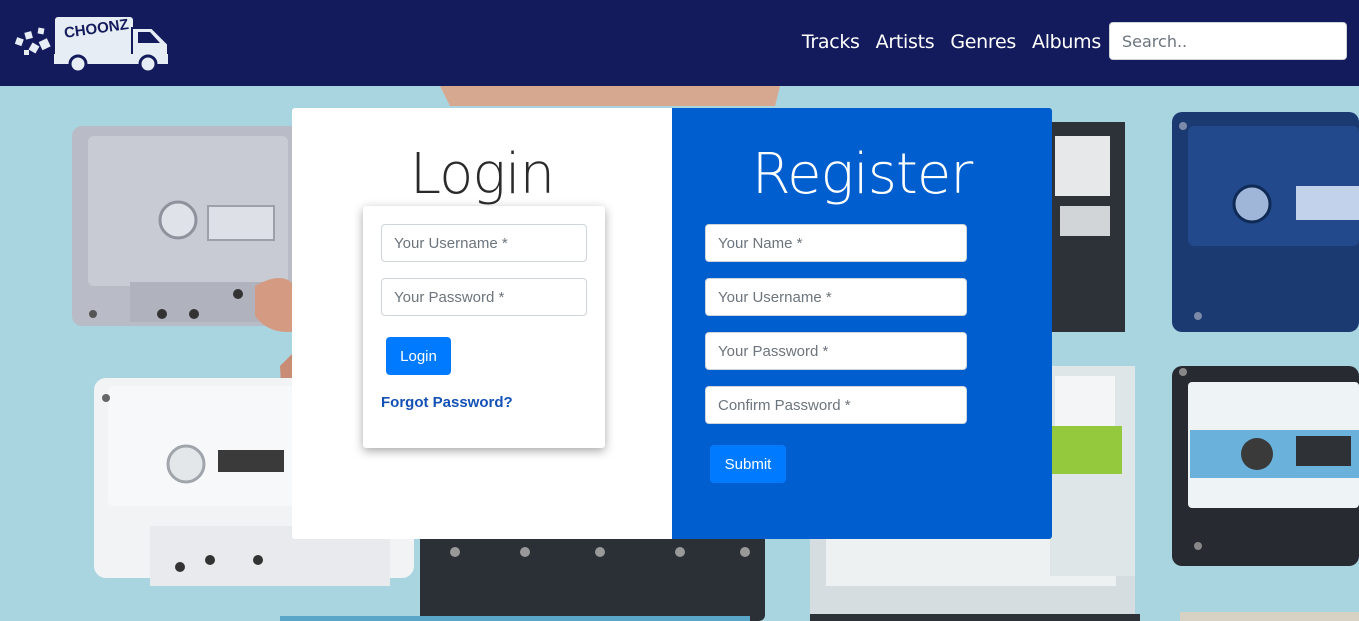 The height and width of the screenshot is (621, 1359). What do you see at coordinates (93, 43) in the screenshot?
I see `choonz-logo: CHOONZ` at bounding box center [93, 43].